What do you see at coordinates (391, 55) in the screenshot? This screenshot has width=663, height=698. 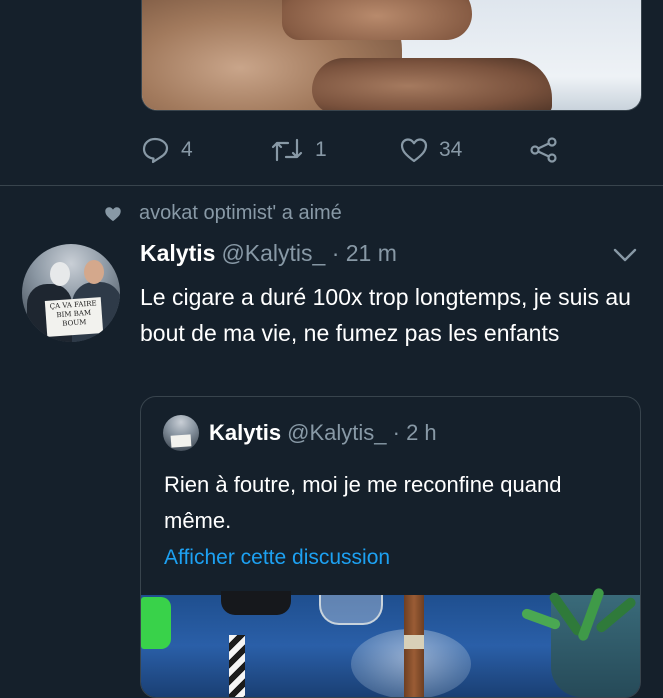 I see `previous-tweet-image` at bounding box center [391, 55].